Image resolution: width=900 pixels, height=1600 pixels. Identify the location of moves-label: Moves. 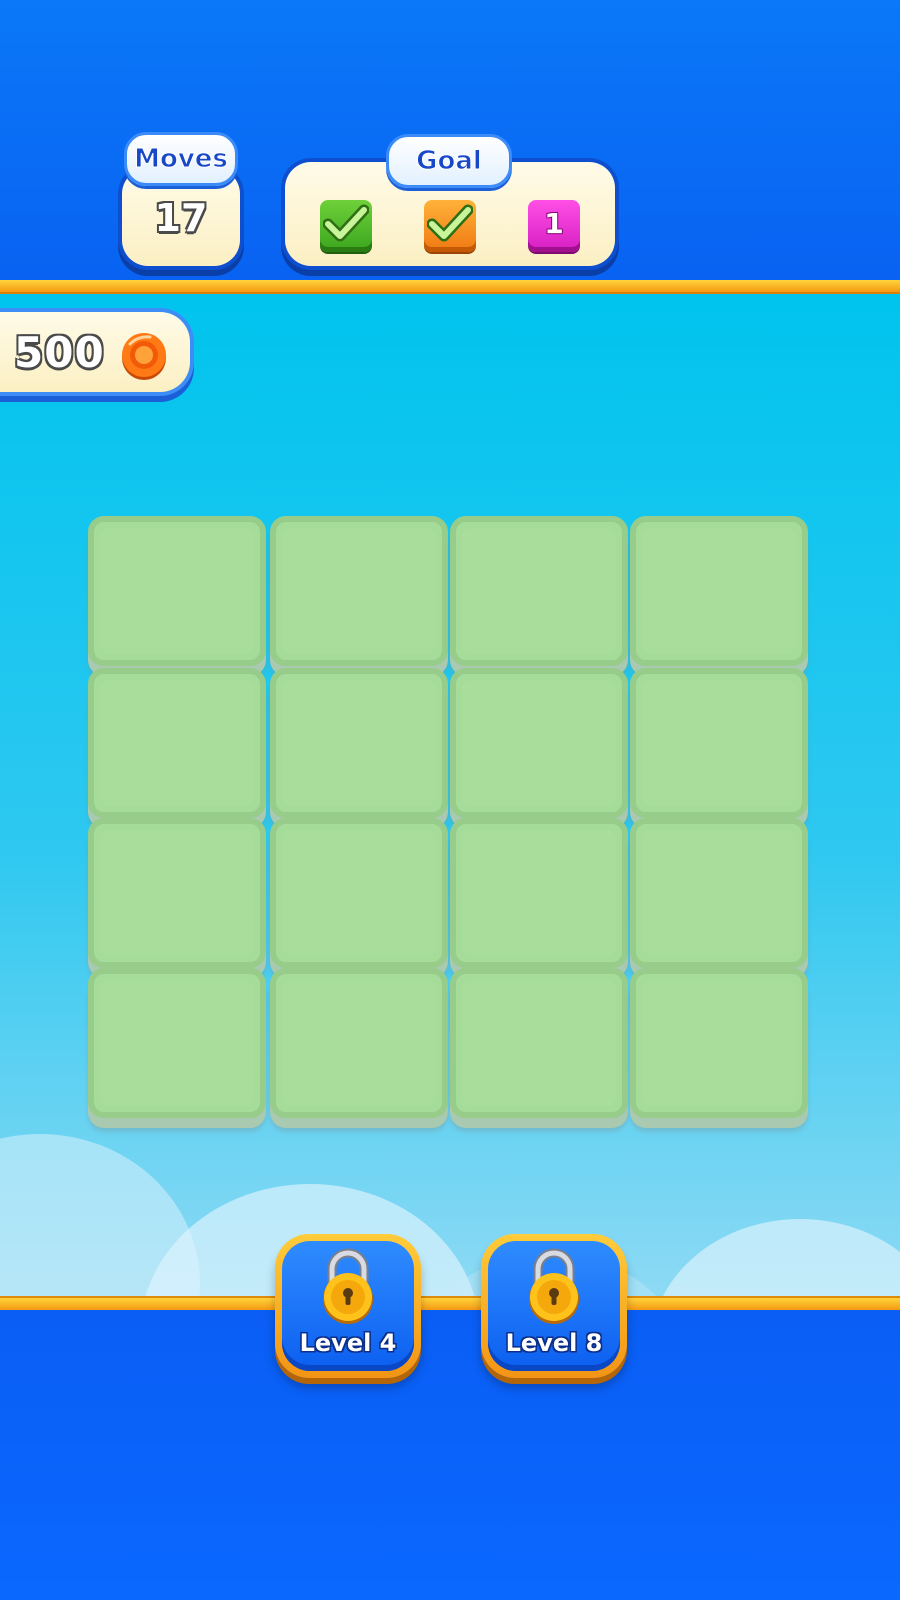
(181, 159).